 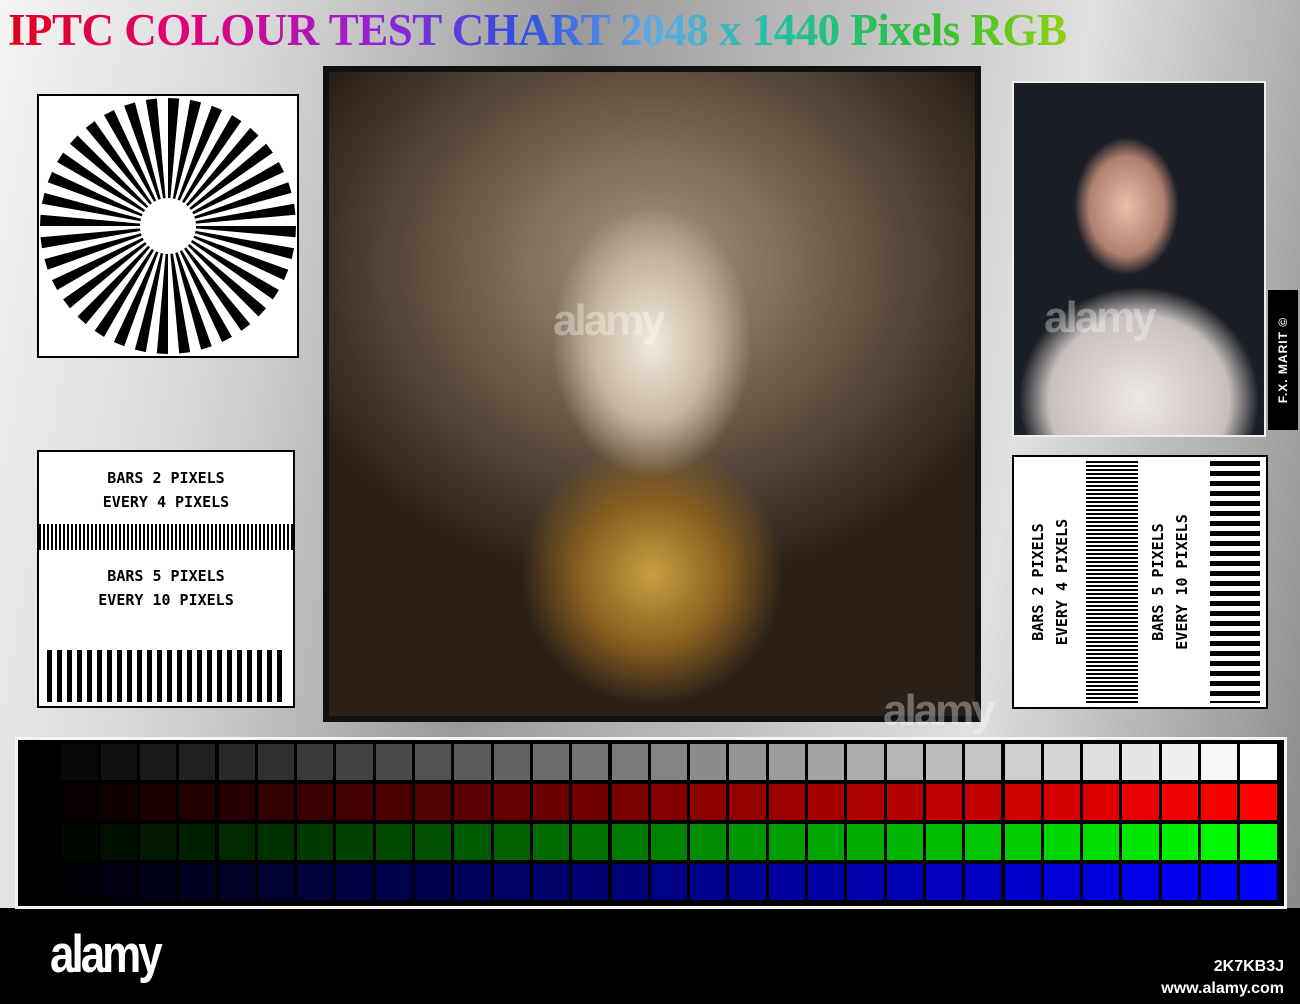 I want to click on photographer-credit: F.X. MARIT ©, so click(x=1283, y=360).